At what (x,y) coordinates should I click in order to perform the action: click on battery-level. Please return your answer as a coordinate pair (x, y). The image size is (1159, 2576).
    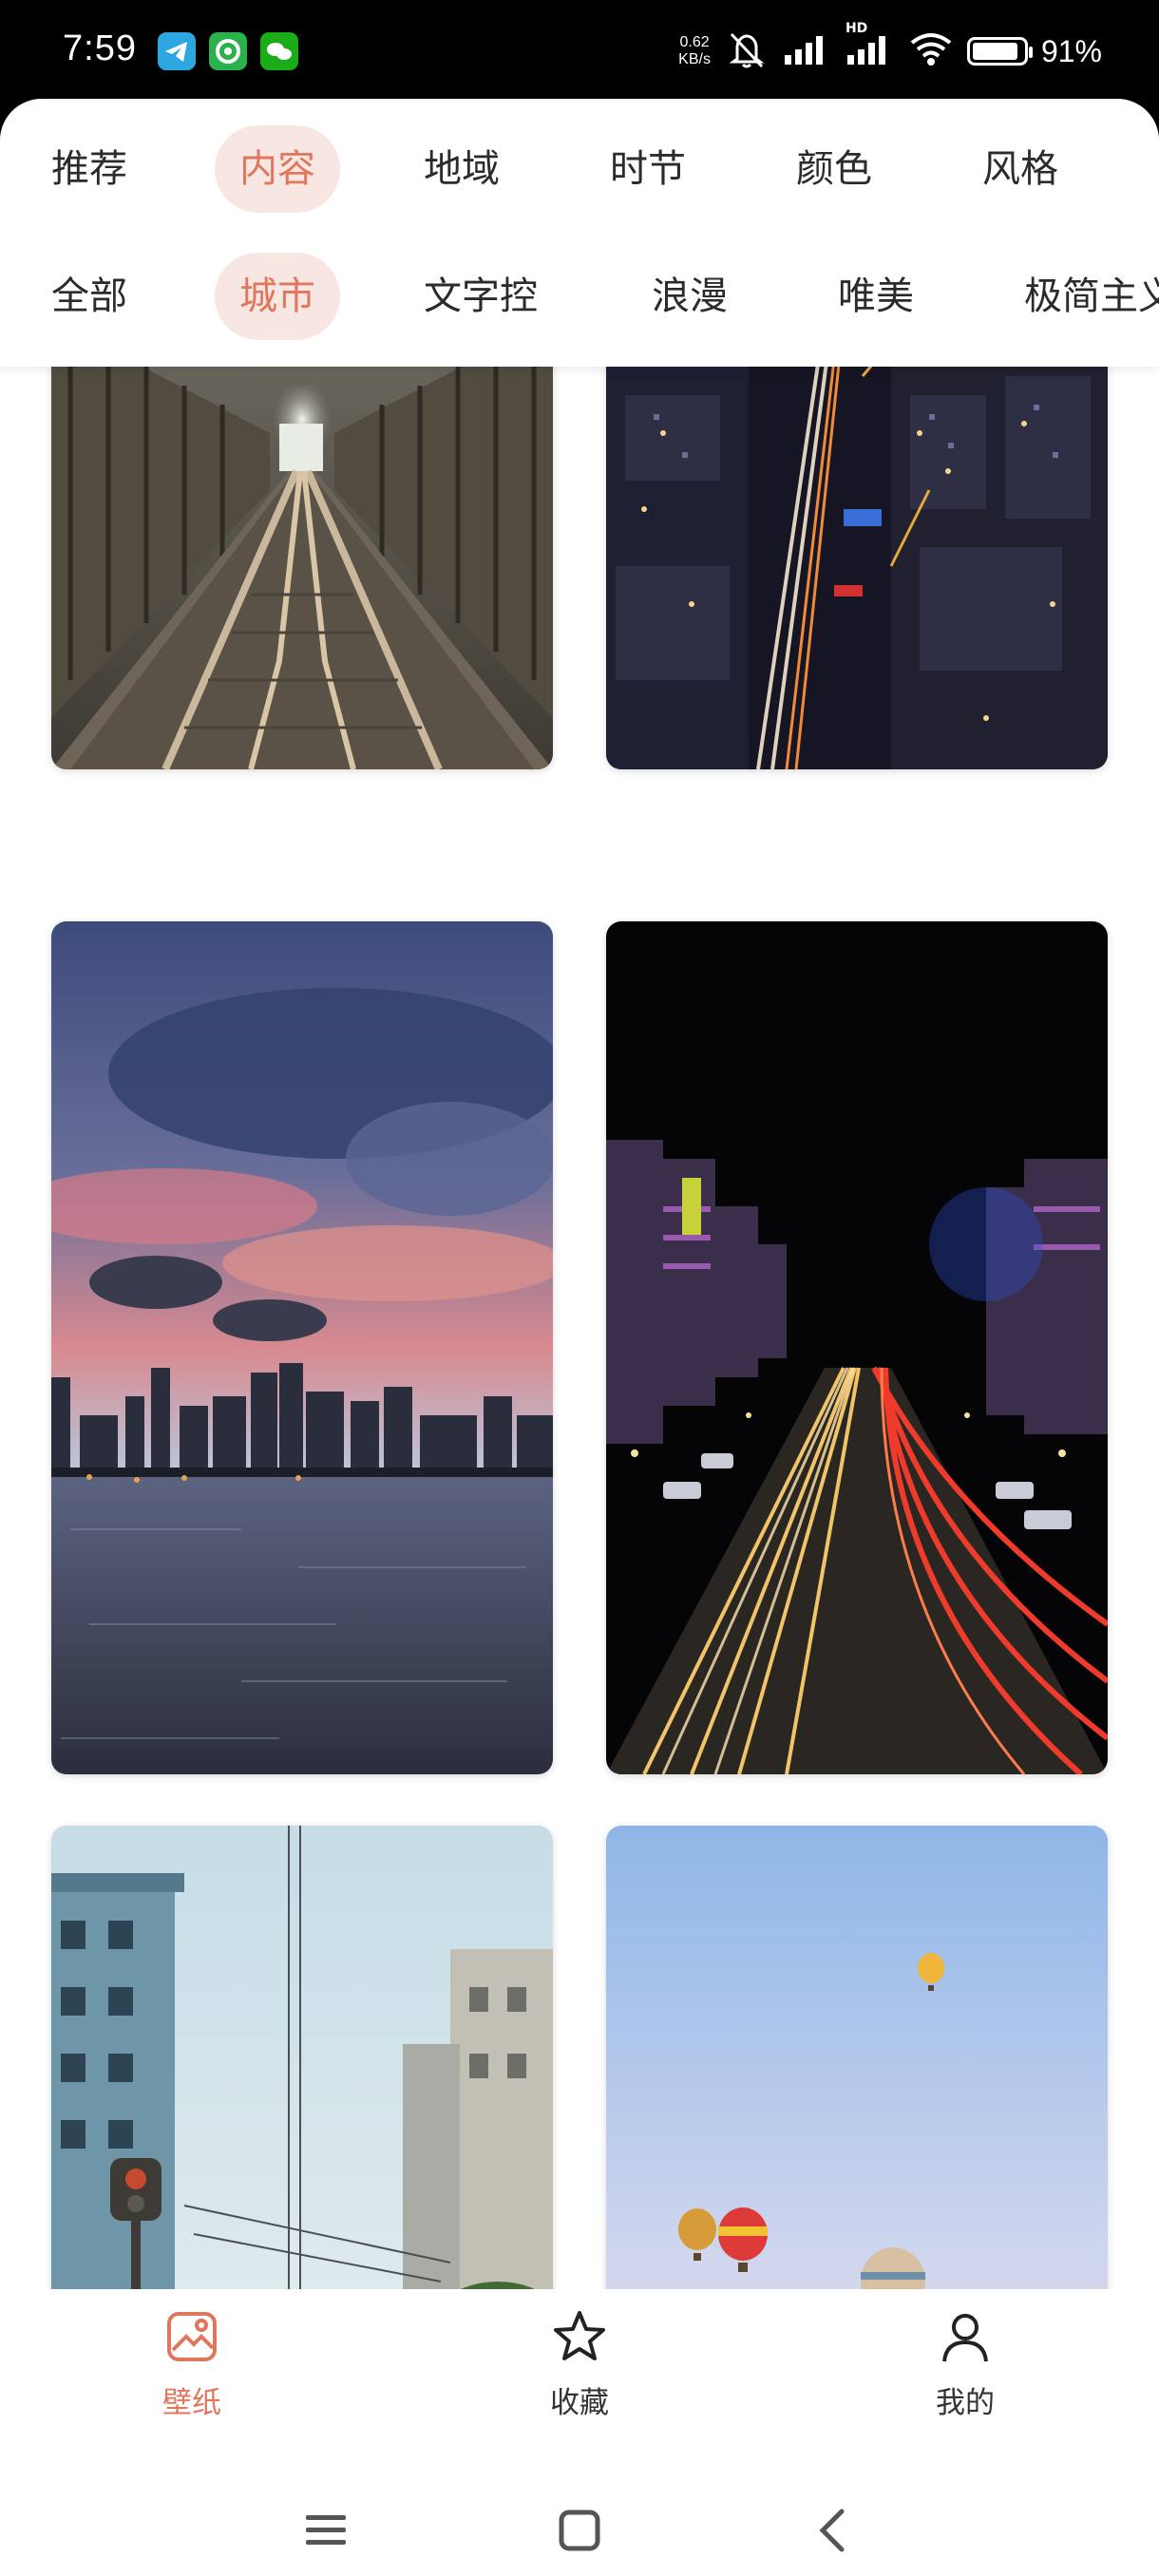
    Looking at the image, I should click on (994, 51).